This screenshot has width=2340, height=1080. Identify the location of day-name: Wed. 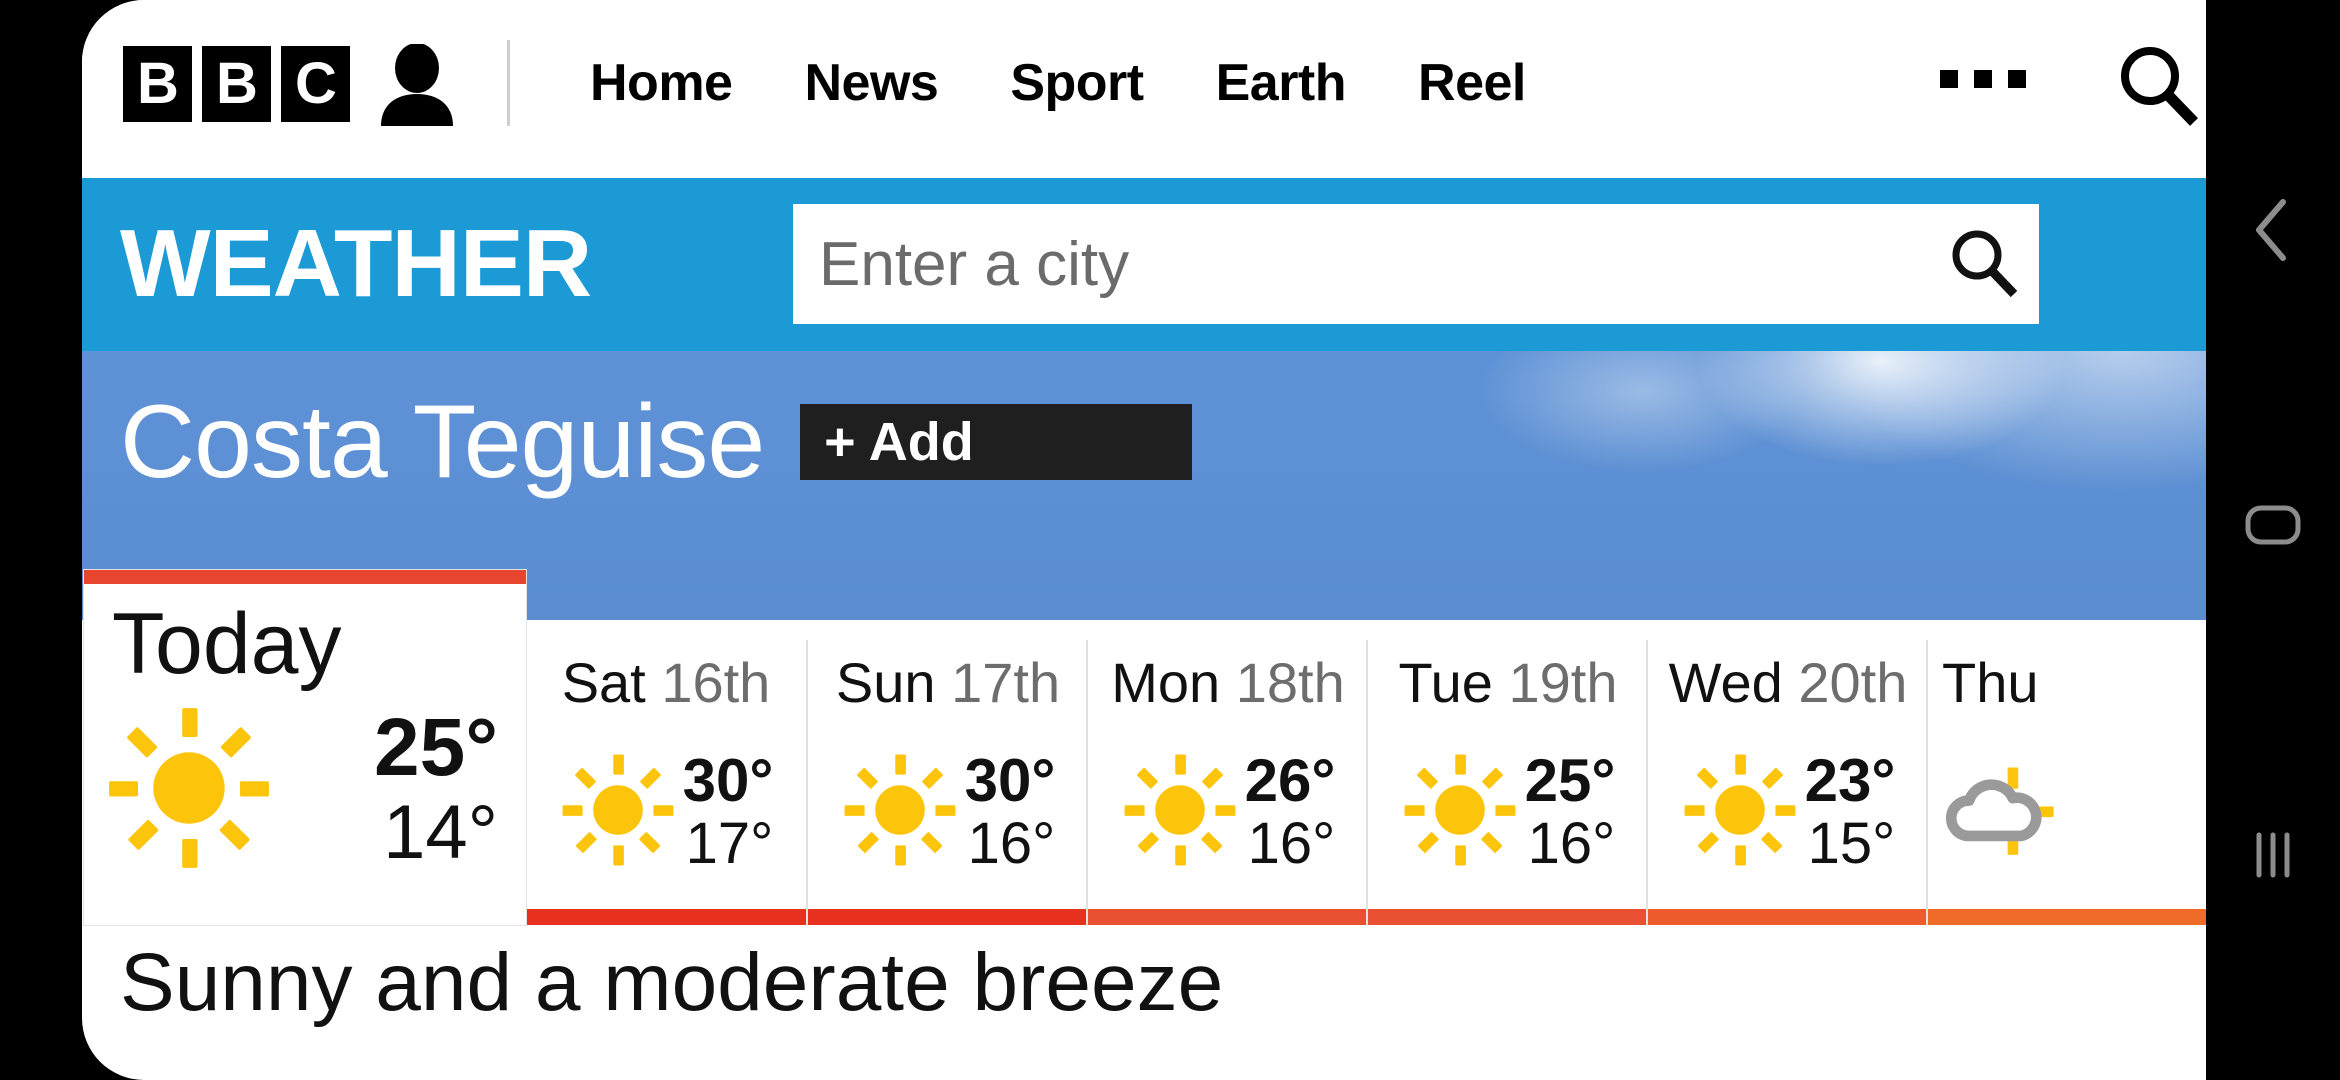
(1725, 682).